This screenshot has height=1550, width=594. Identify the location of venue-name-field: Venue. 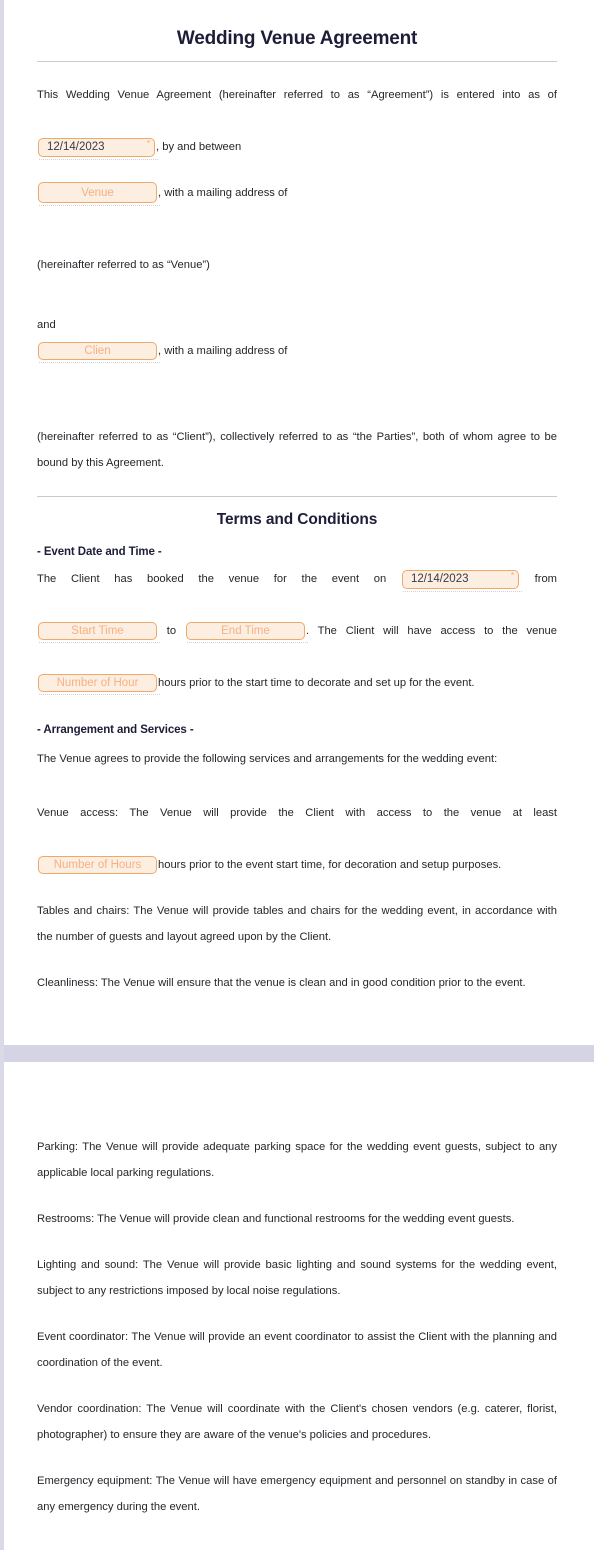
(99, 194).